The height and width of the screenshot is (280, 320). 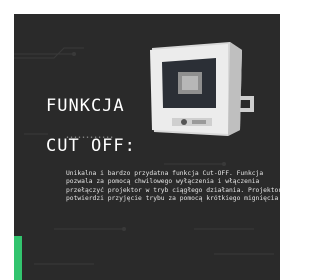 I want to click on heading-line-1: FUNKCJA, so click(x=85, y=106).